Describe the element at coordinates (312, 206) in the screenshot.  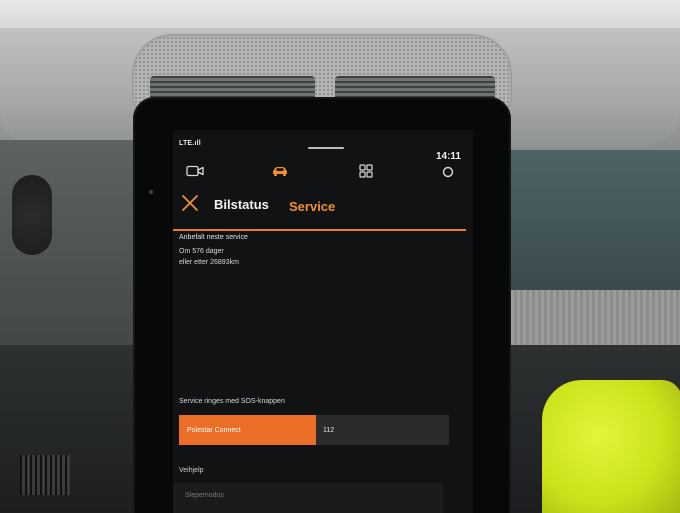
I see `tab-service: Service` at that location.